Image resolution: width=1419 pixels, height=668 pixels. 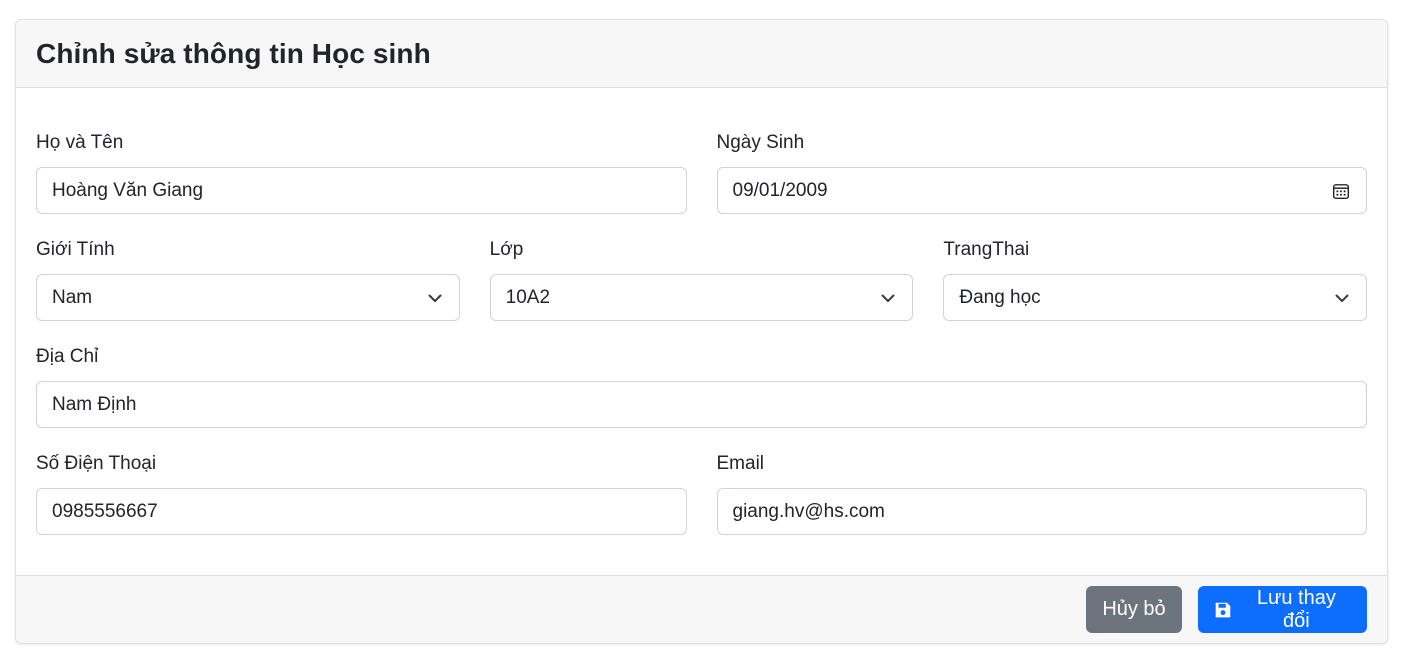 What do you see at coordinates (1296, 609) in the screenshot?
I see `save-button-label: Lưu thay đổi` at bounding box center [1296, 609].